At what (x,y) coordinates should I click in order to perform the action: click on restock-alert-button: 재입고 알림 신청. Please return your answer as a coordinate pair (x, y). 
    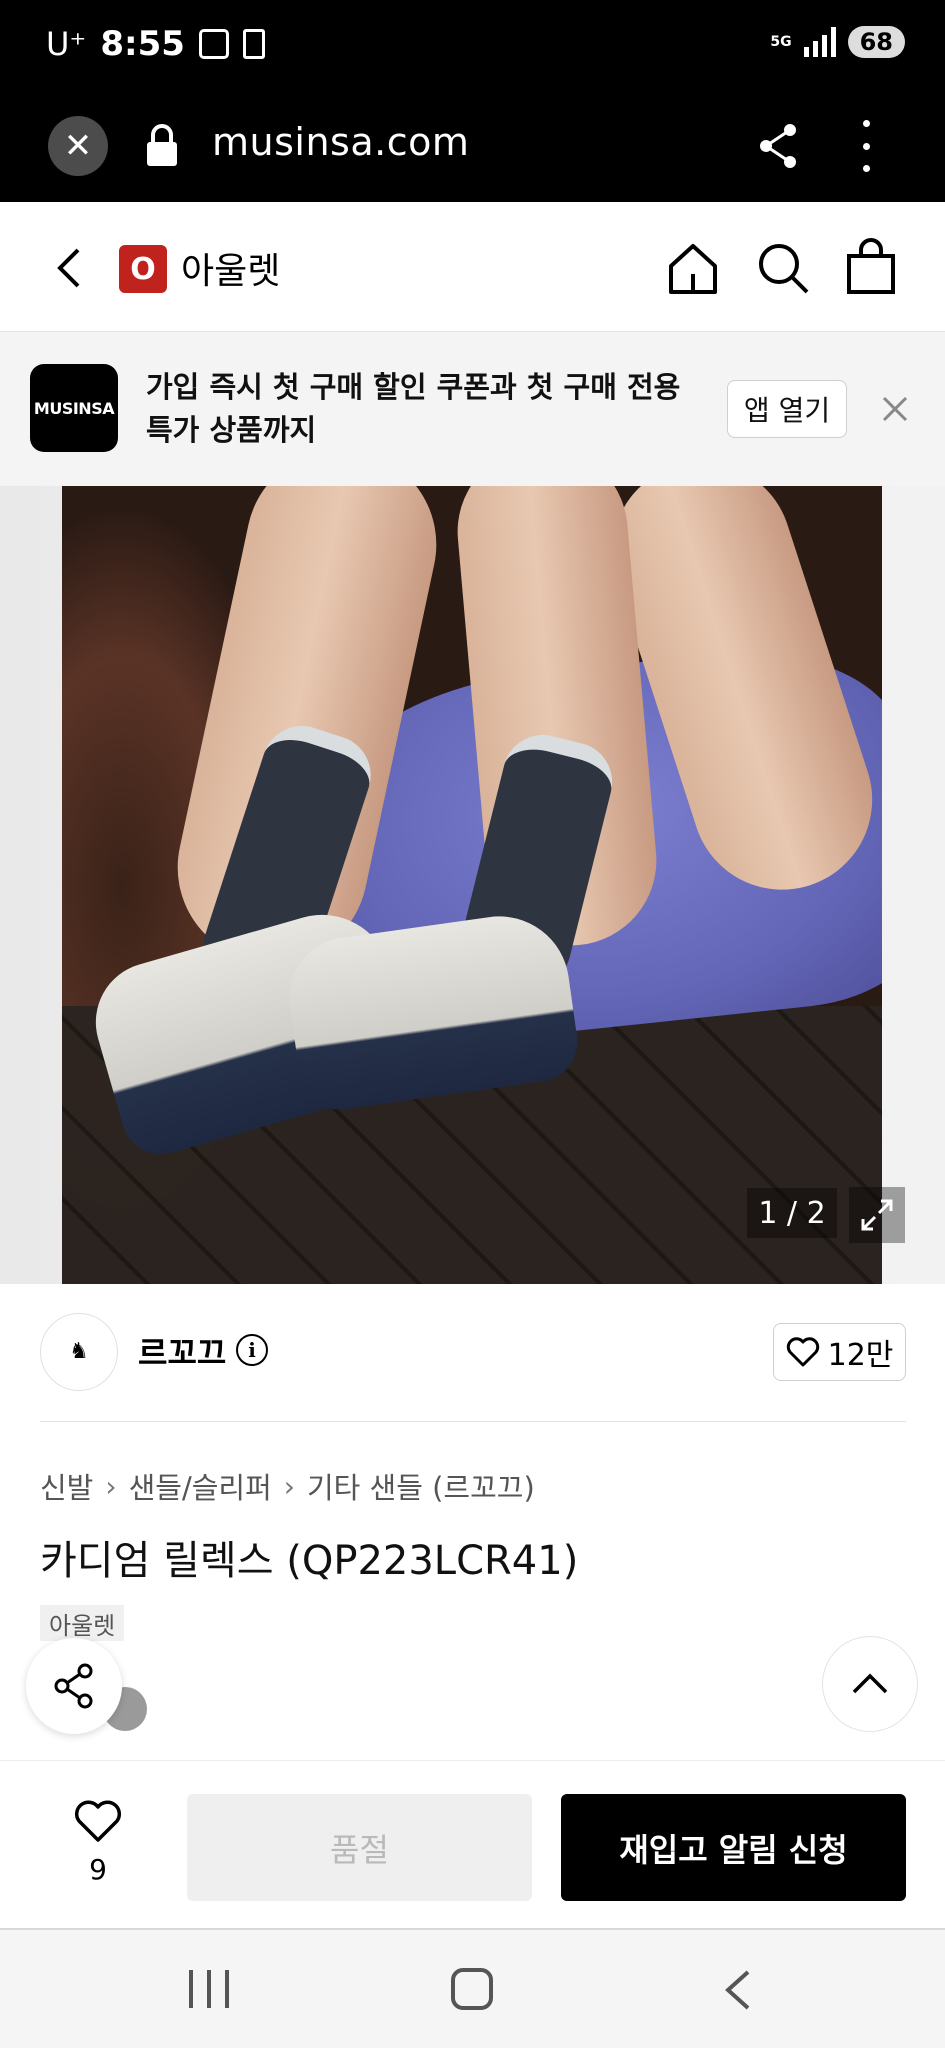
    Looking at the image, I should click on (733, 1847).